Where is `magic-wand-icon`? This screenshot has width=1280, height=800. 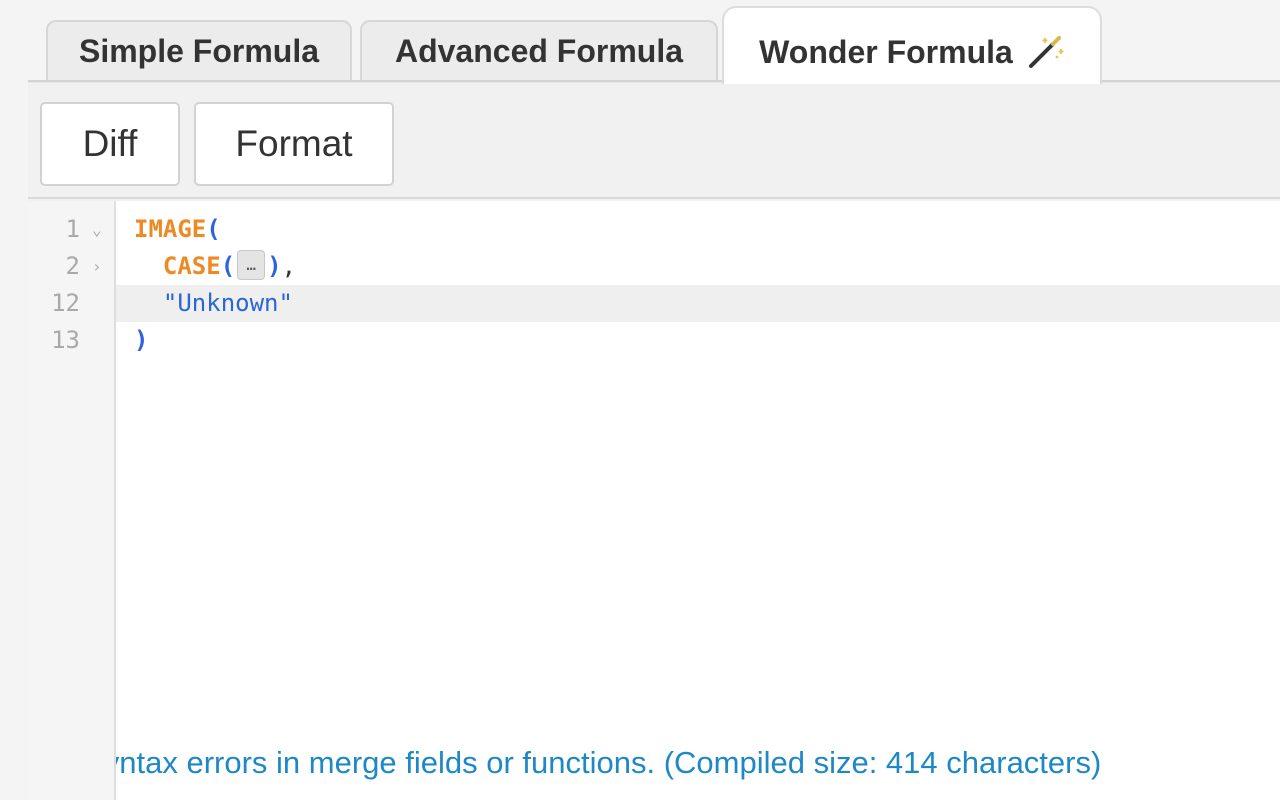
magic-wand-icon is located at coordinates (1046, 52).